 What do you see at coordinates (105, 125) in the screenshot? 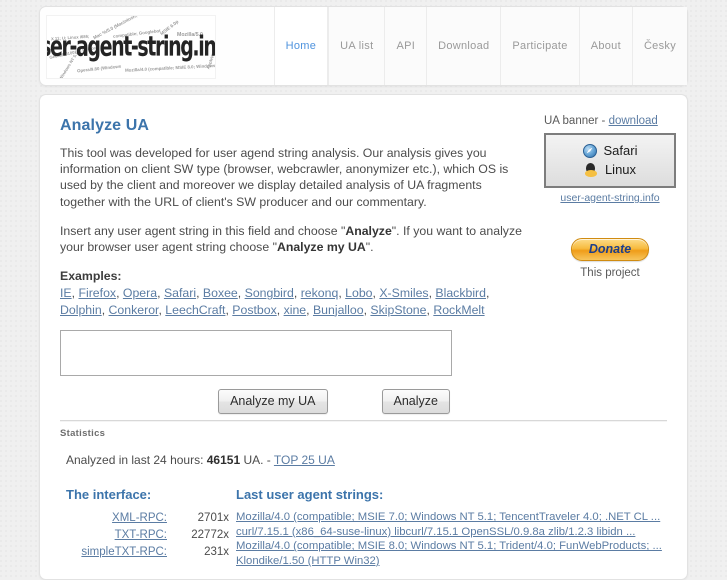
I see `page-title: Analyze UA` at bounding box center [105, 125].